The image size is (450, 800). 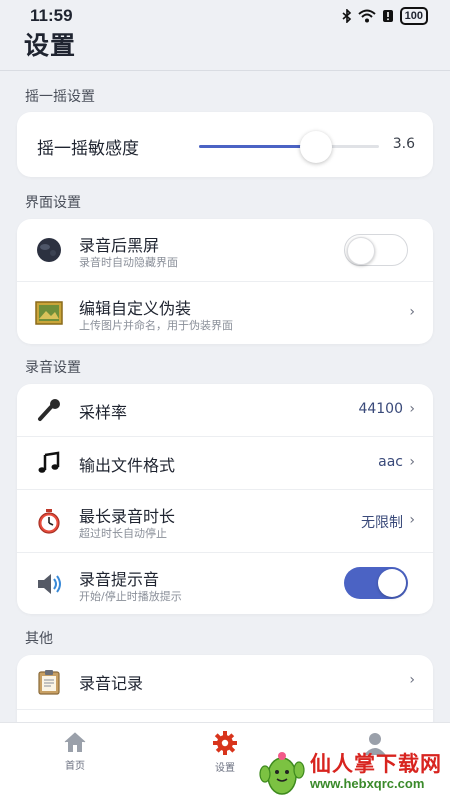 I want to click on format-title: 输出文件格式, so click(x=127, y=465).